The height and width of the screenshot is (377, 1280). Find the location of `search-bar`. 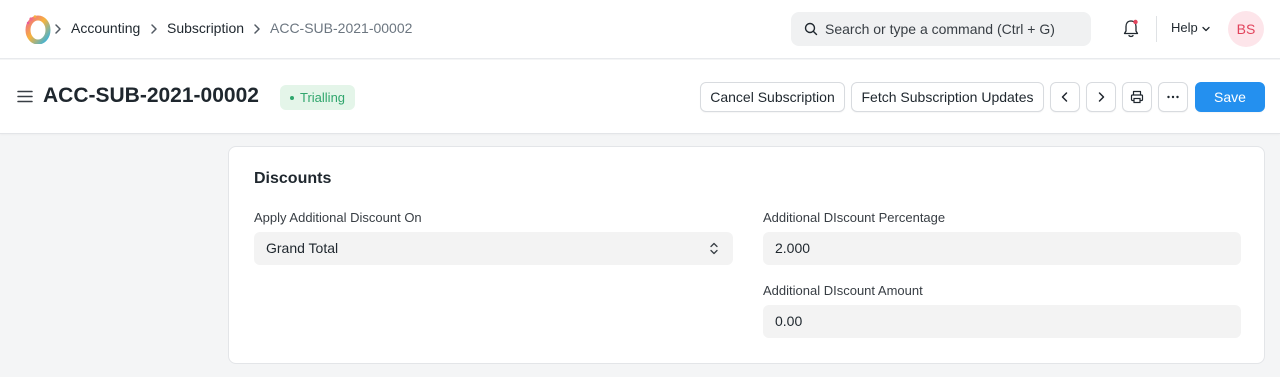

search-bar is located at coordinates (941, 29).